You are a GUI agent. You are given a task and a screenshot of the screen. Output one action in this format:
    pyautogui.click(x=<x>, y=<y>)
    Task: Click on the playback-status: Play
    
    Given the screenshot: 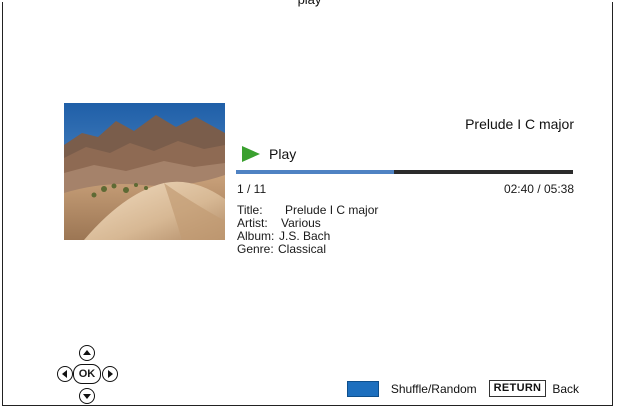 What is the action you would take?
    pyautogui.click(x=269, y=154)
    